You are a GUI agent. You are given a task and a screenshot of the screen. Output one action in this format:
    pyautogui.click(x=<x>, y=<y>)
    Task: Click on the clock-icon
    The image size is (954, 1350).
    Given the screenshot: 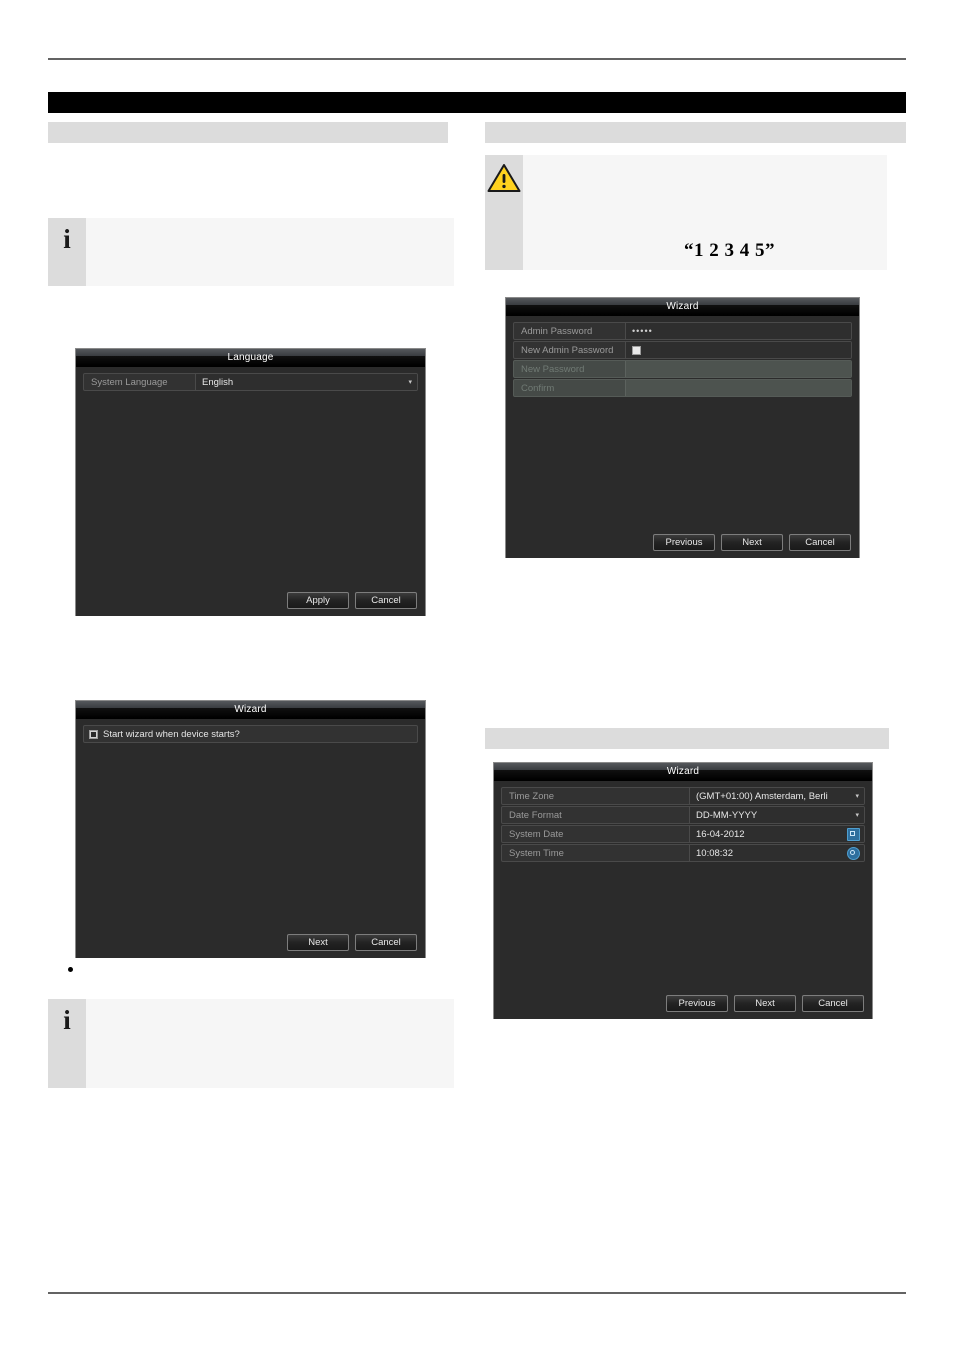 What is the action you would take?
    pyautogui.click(x=853, y=853)
    